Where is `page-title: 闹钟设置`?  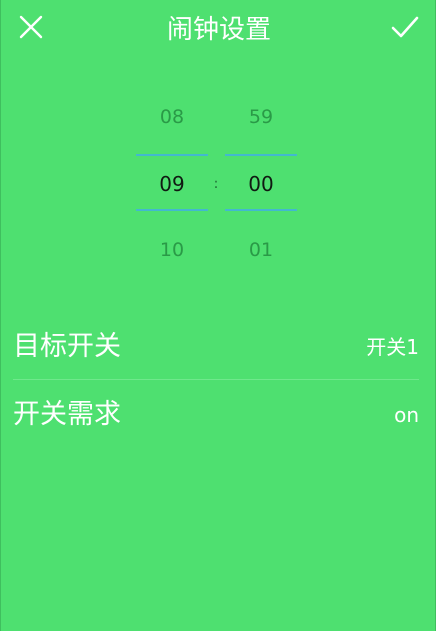 page-title: 闹钟设置 is located at coordinates (218, 30).